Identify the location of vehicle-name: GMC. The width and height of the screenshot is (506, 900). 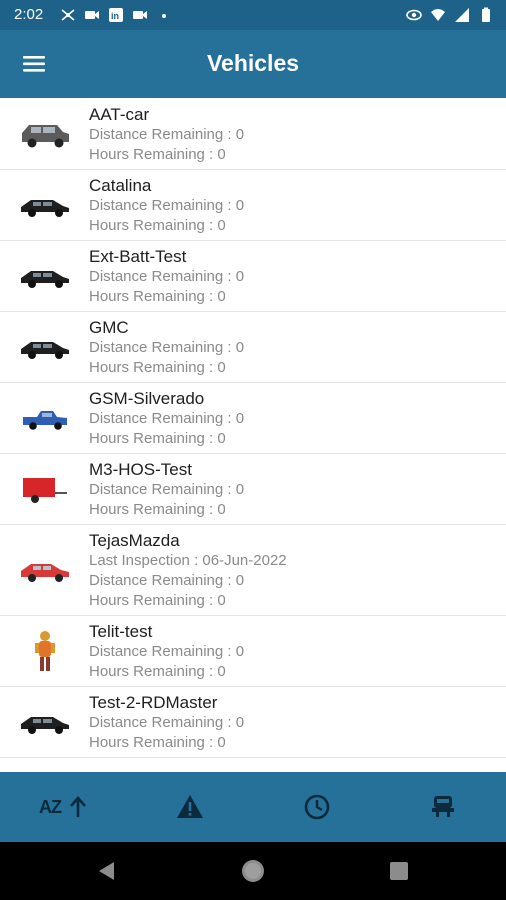
(109, 327).